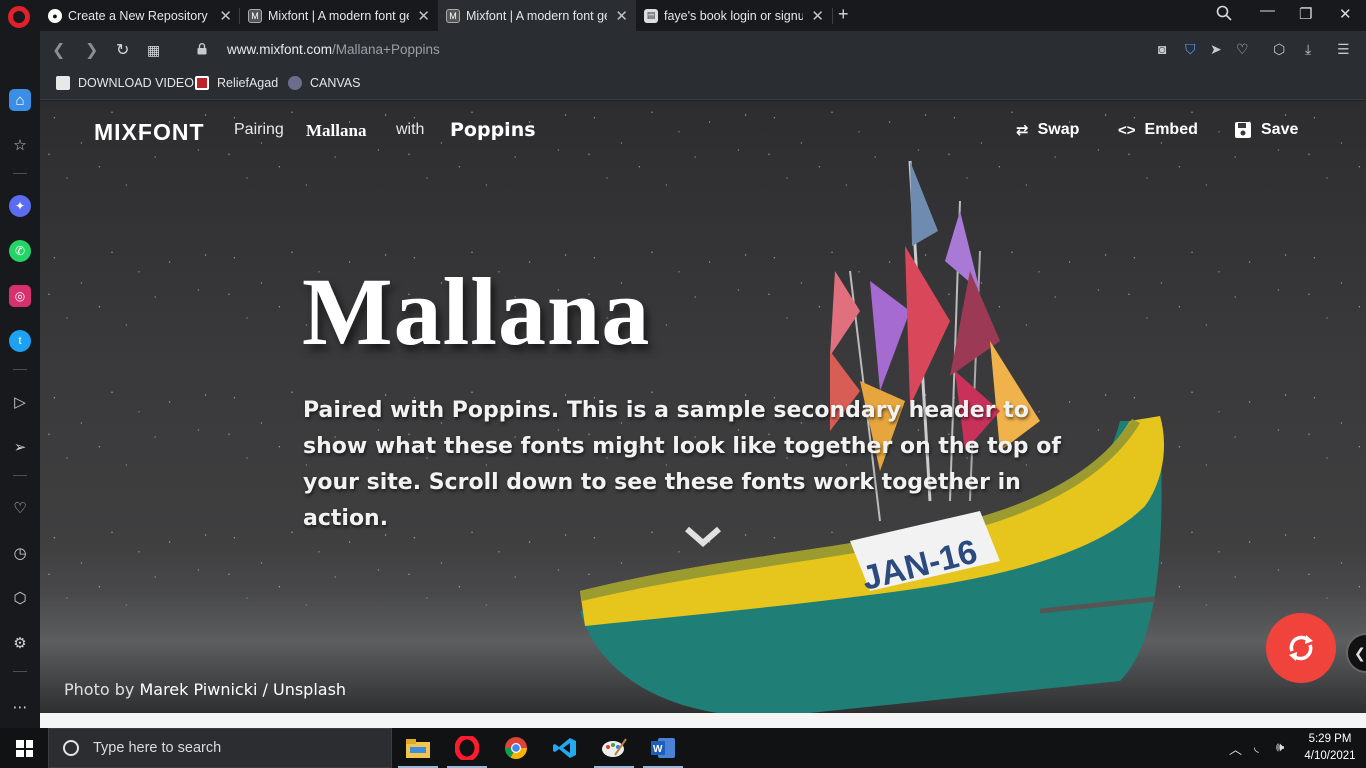 This screenshot has width=1366, height=768. I want to click on bookmark-download-video: DOWNLOAD VIDEO, so click(125, 83).